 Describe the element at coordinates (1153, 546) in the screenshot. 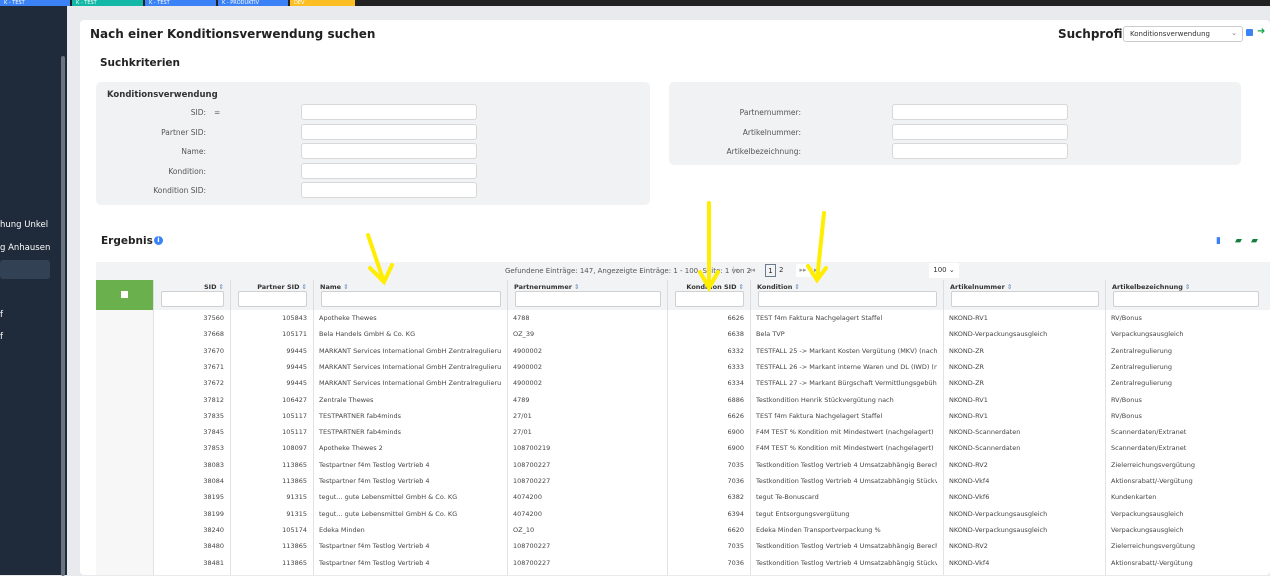

I see `table-cell: Zielerreichungsvergütung` at that location.